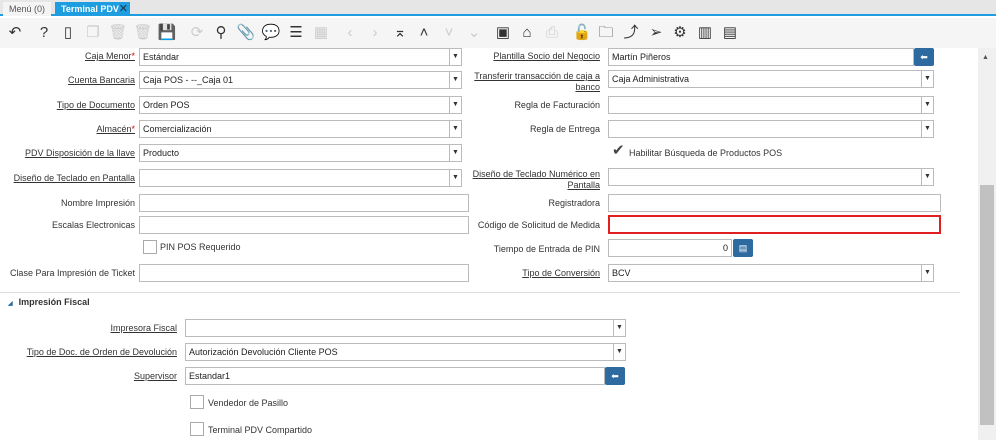 This screenshot has height=440, width=996. I want to click on tab-bar: Menú (0) Terminal PDV ✕, so click(498, 8).